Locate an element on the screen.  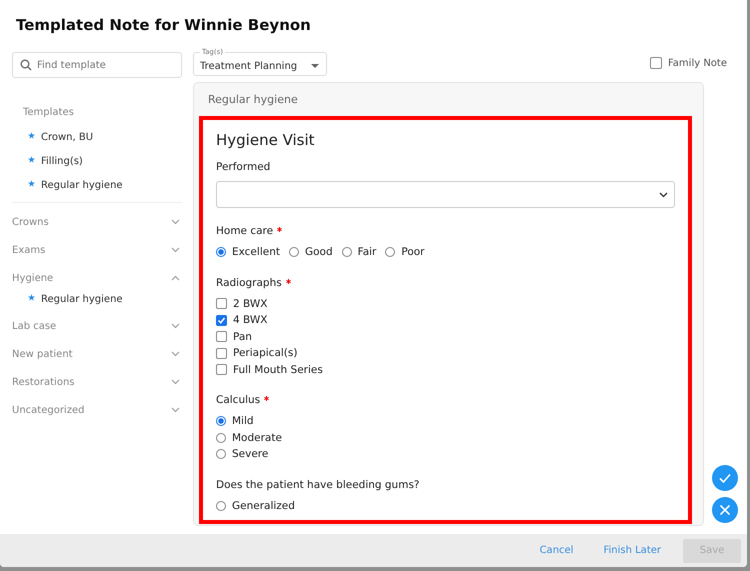
section-heading: Templates is located at coordinates (49, 113).